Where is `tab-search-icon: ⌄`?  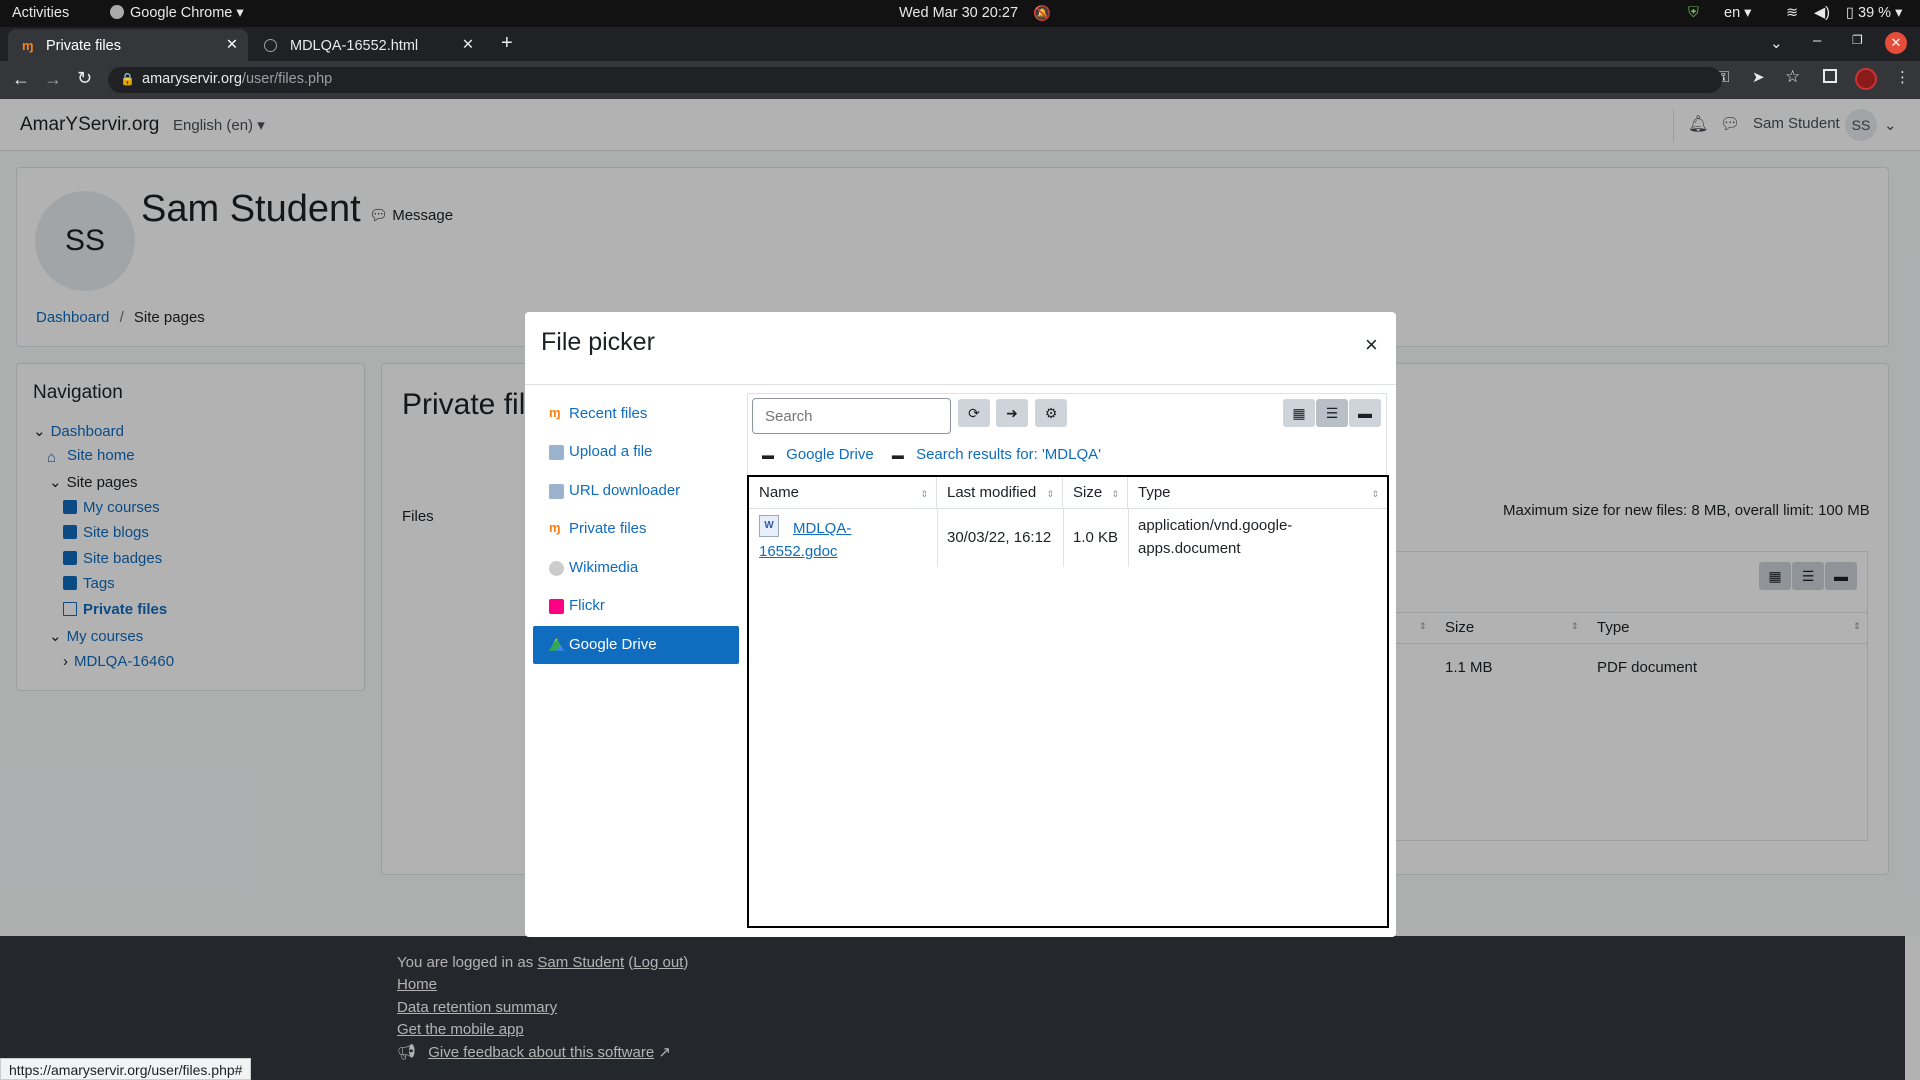
tab-search-icon: ⌄ is located at coordinates (1776, 43).